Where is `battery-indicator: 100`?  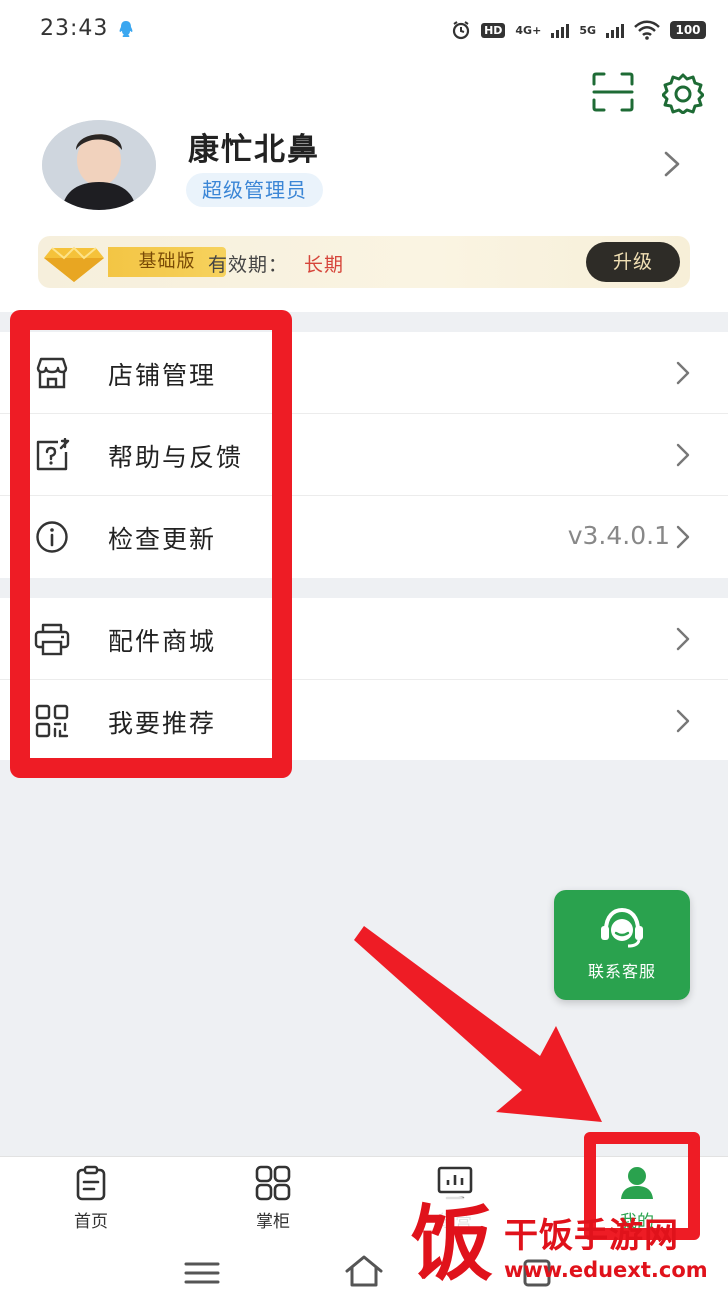
battery-indicator: 100 is located at coordinates (688, 30).